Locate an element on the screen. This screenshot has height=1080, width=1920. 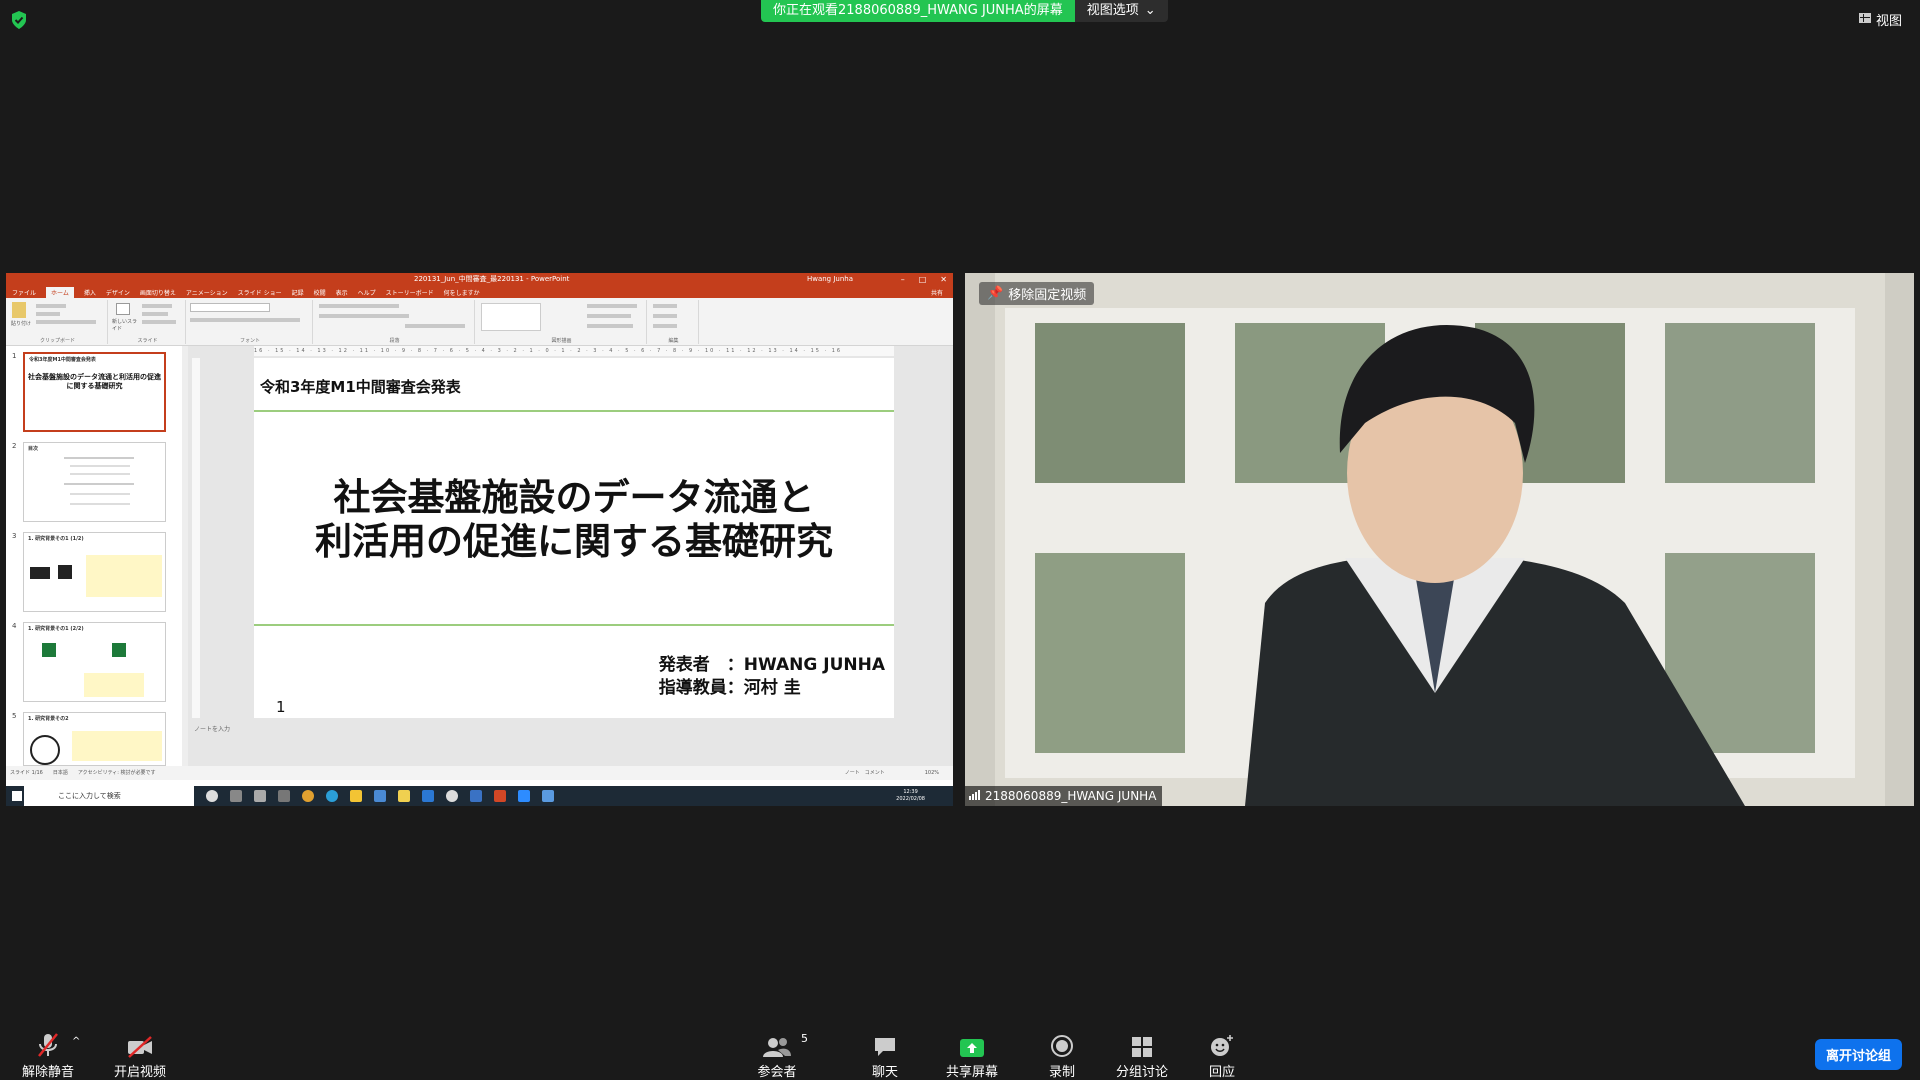
terminal-icon is located at coordinates (284, 796).